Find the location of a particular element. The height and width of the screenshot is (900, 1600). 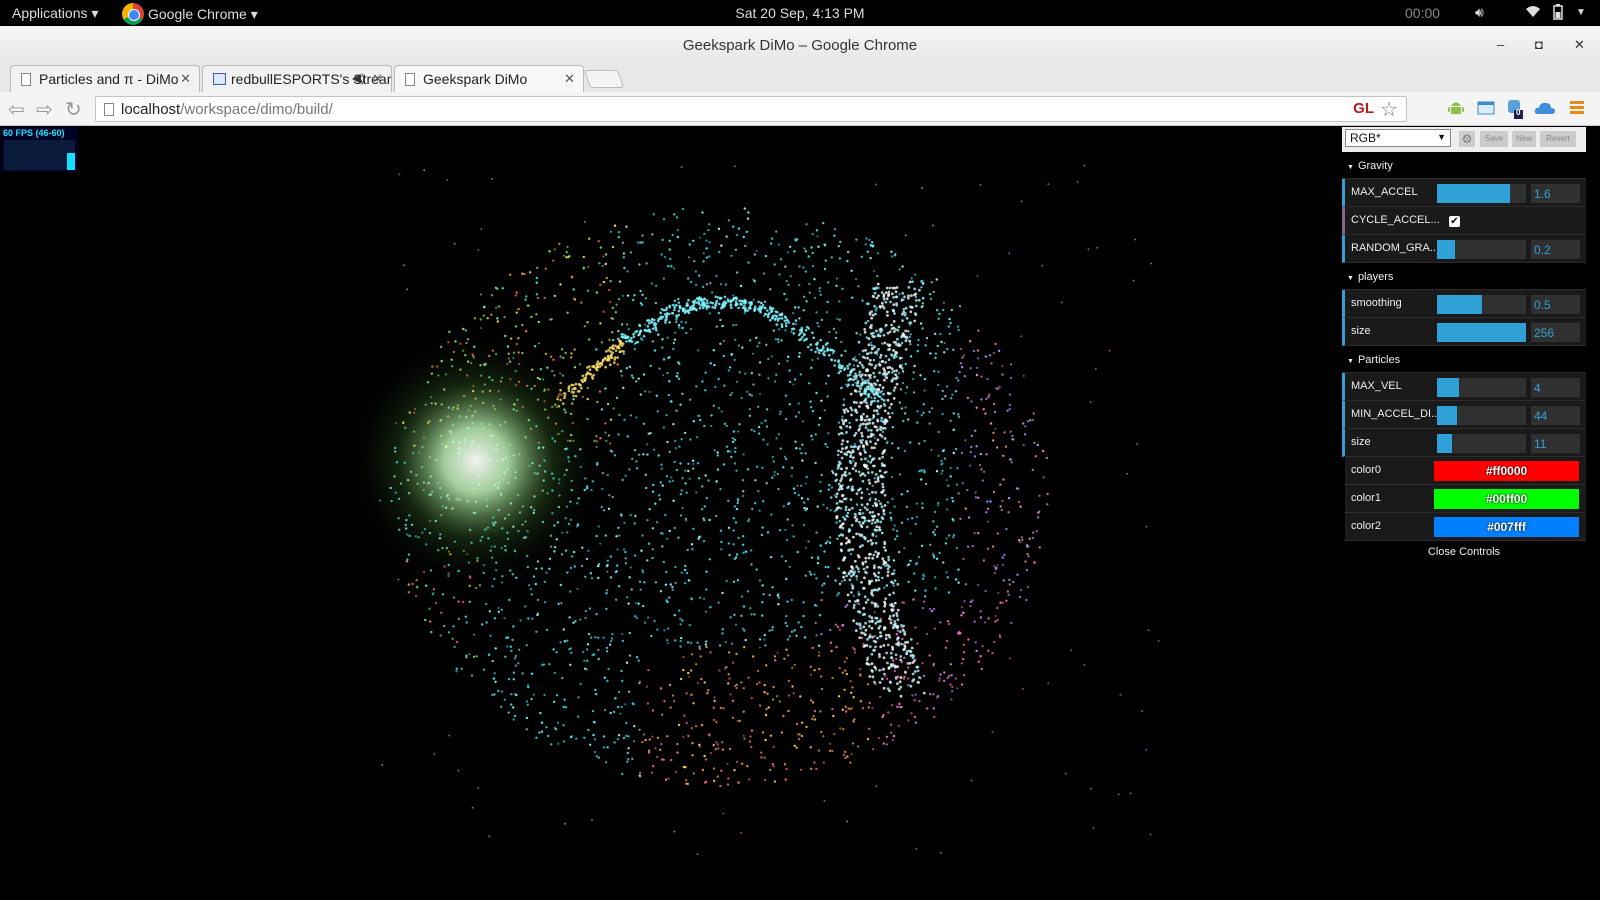

color2-swatch: #007fff is located at coordinates (1506, 527).